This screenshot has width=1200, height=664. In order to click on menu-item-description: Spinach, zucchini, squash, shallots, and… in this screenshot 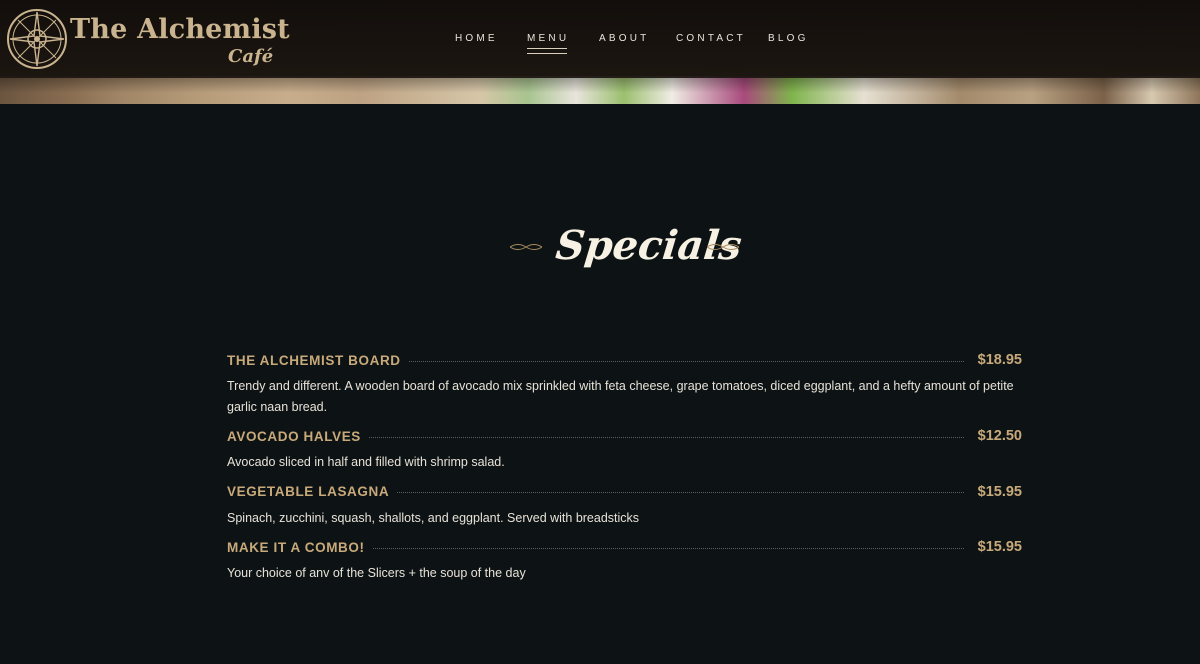, I will do `click(433, 517)`.